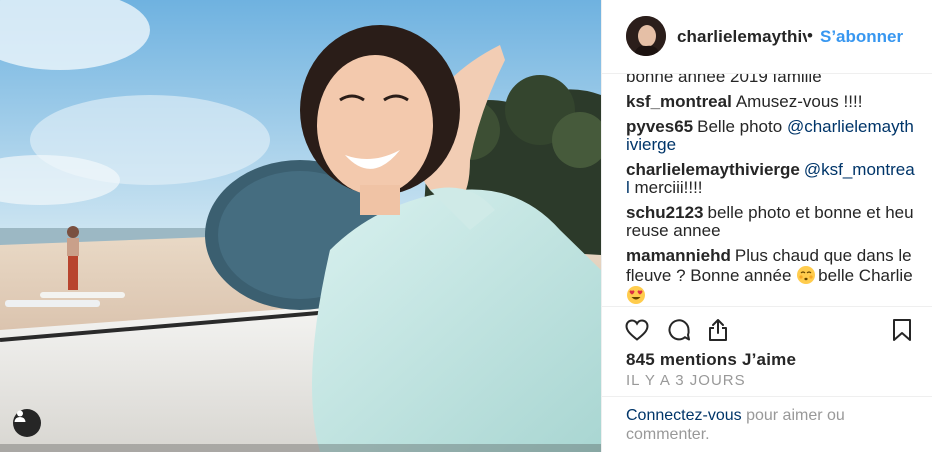  What do you see at coordinates (711, 360) in the screenshot?
I see `likes-count: 845 mentions J’aime` at bounding box center [711, 360].